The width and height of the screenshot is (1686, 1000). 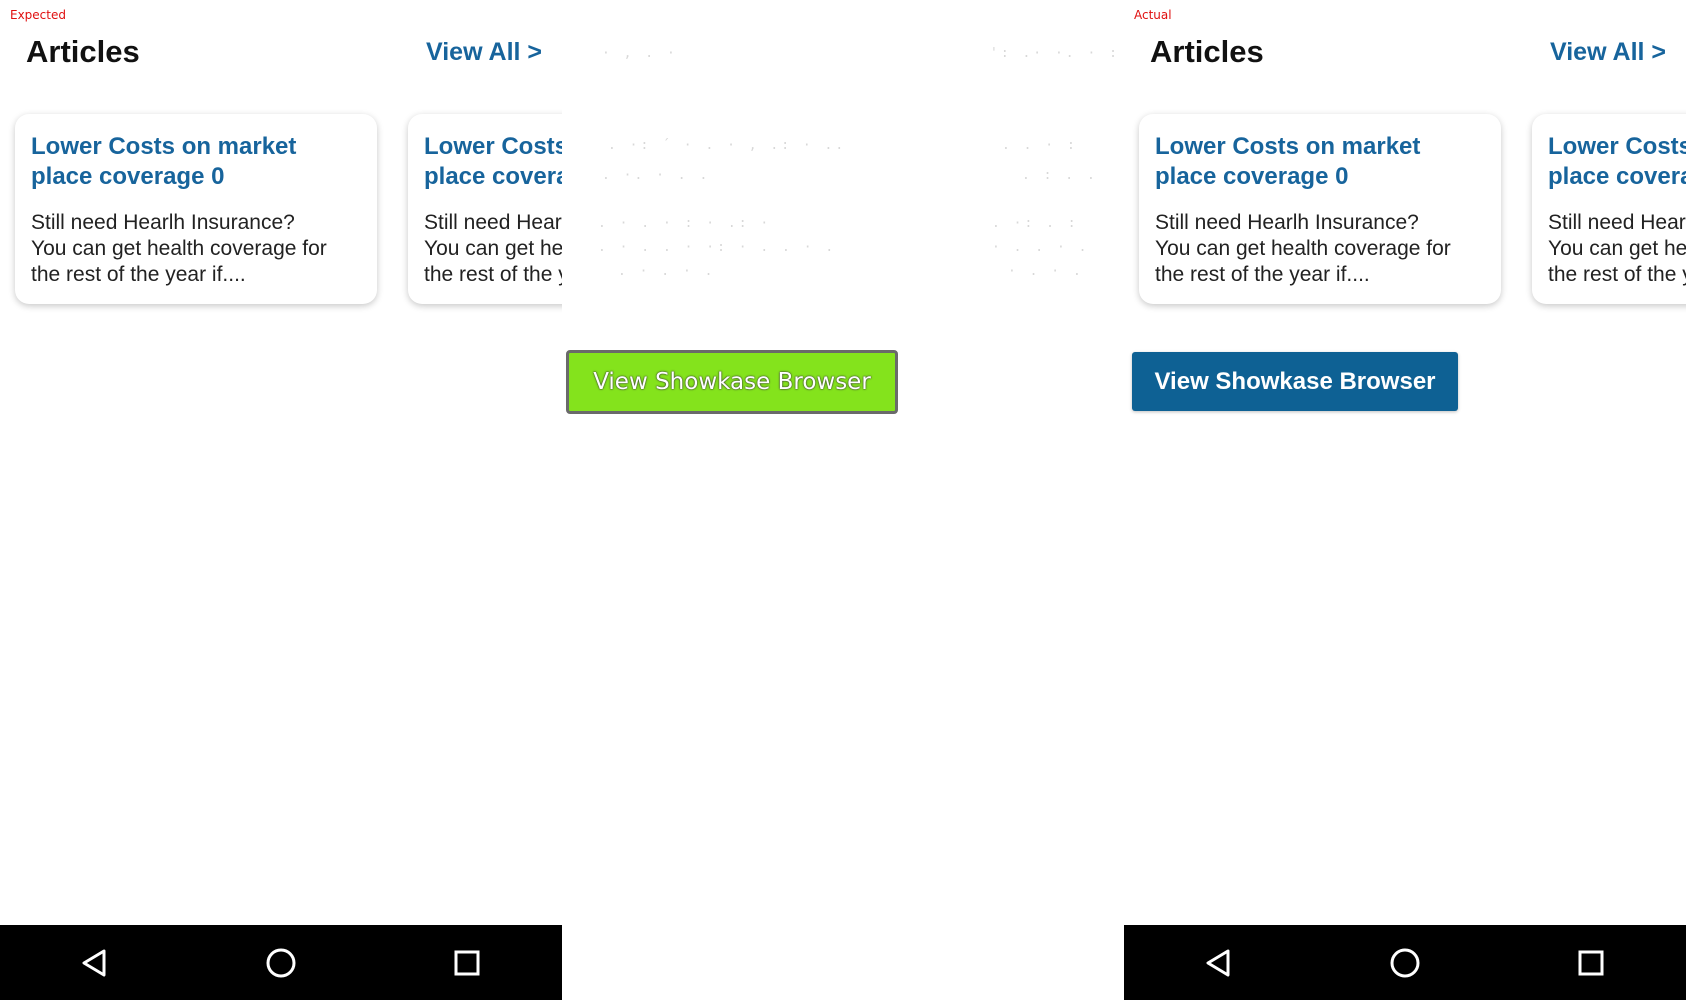 I want to click on diff-noise: . · . · ., so click(x=667, y=271).